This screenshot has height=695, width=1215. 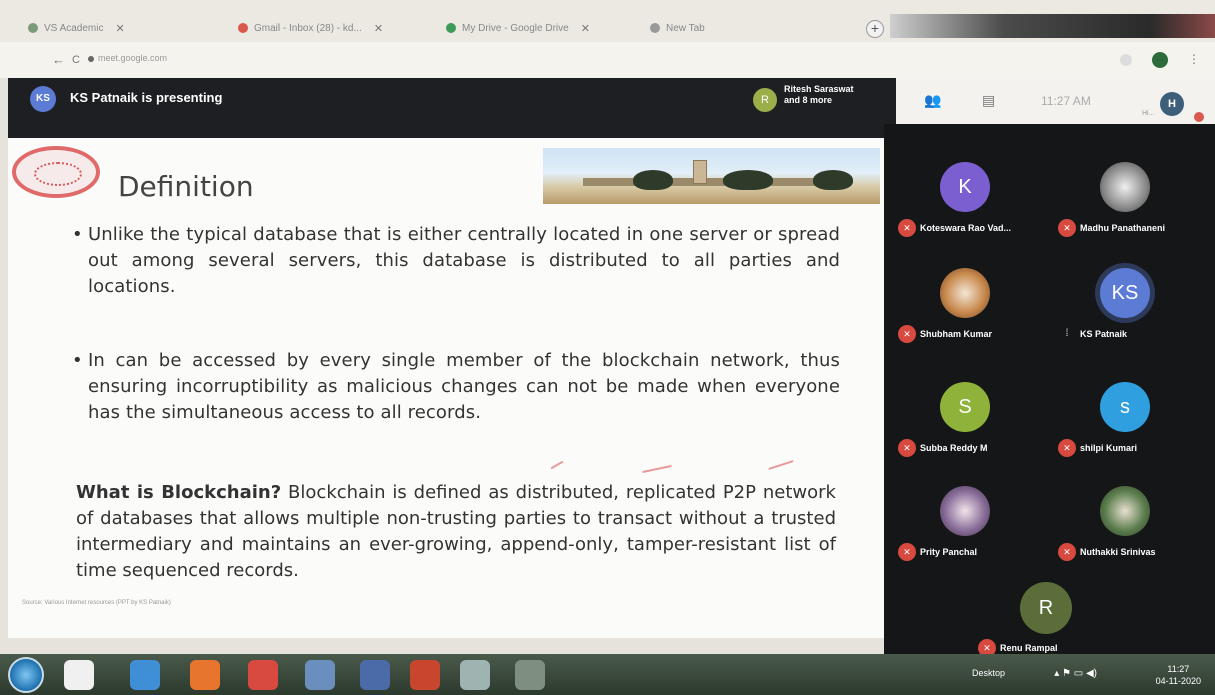 I want to click on app-icon, so click(x=375, y=675).